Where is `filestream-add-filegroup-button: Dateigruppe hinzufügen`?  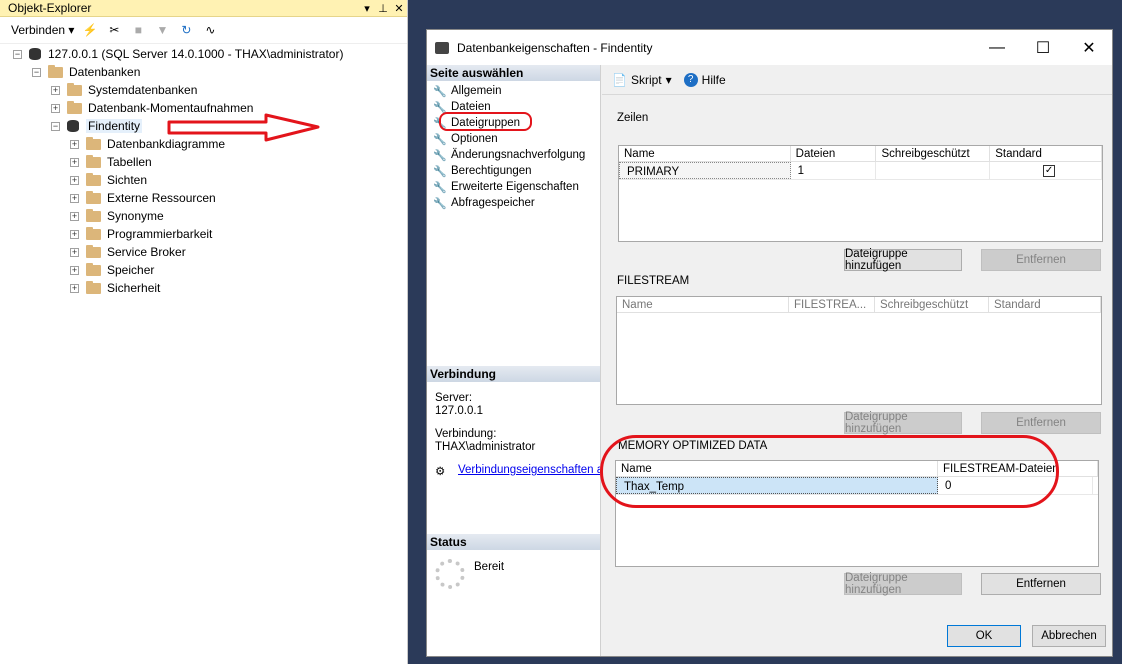
filestream-add-filegroup-button: Dateigruppe hinzufügen is located at coordinates (903, 423).